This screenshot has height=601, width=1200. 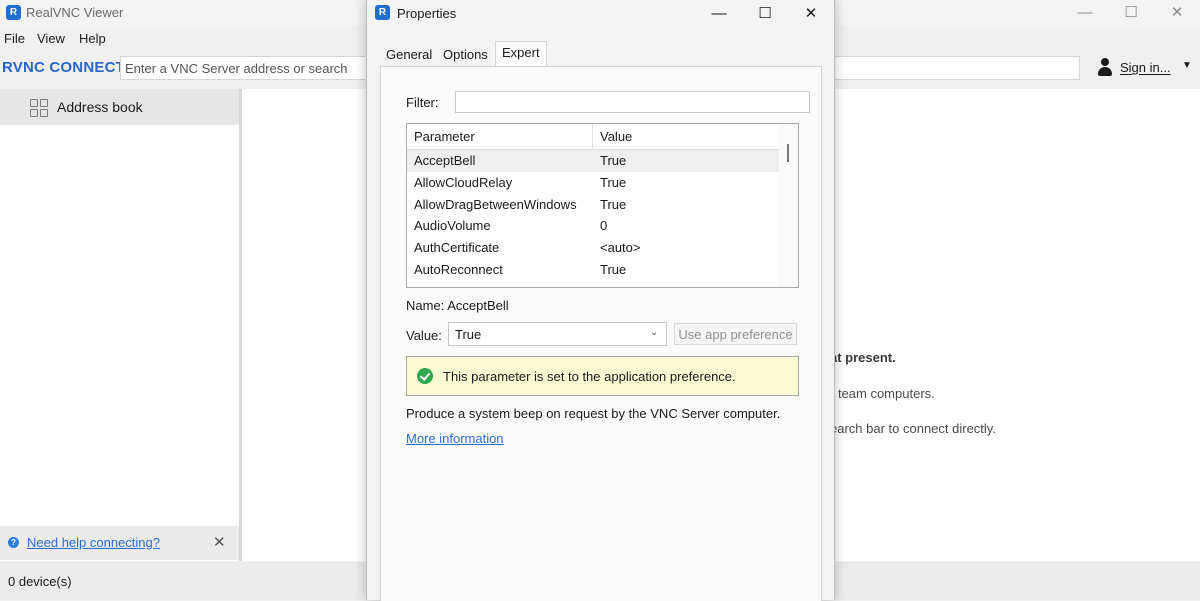 I want to click on parameter-name: AuthCertificate, so click(x=457, y=247).